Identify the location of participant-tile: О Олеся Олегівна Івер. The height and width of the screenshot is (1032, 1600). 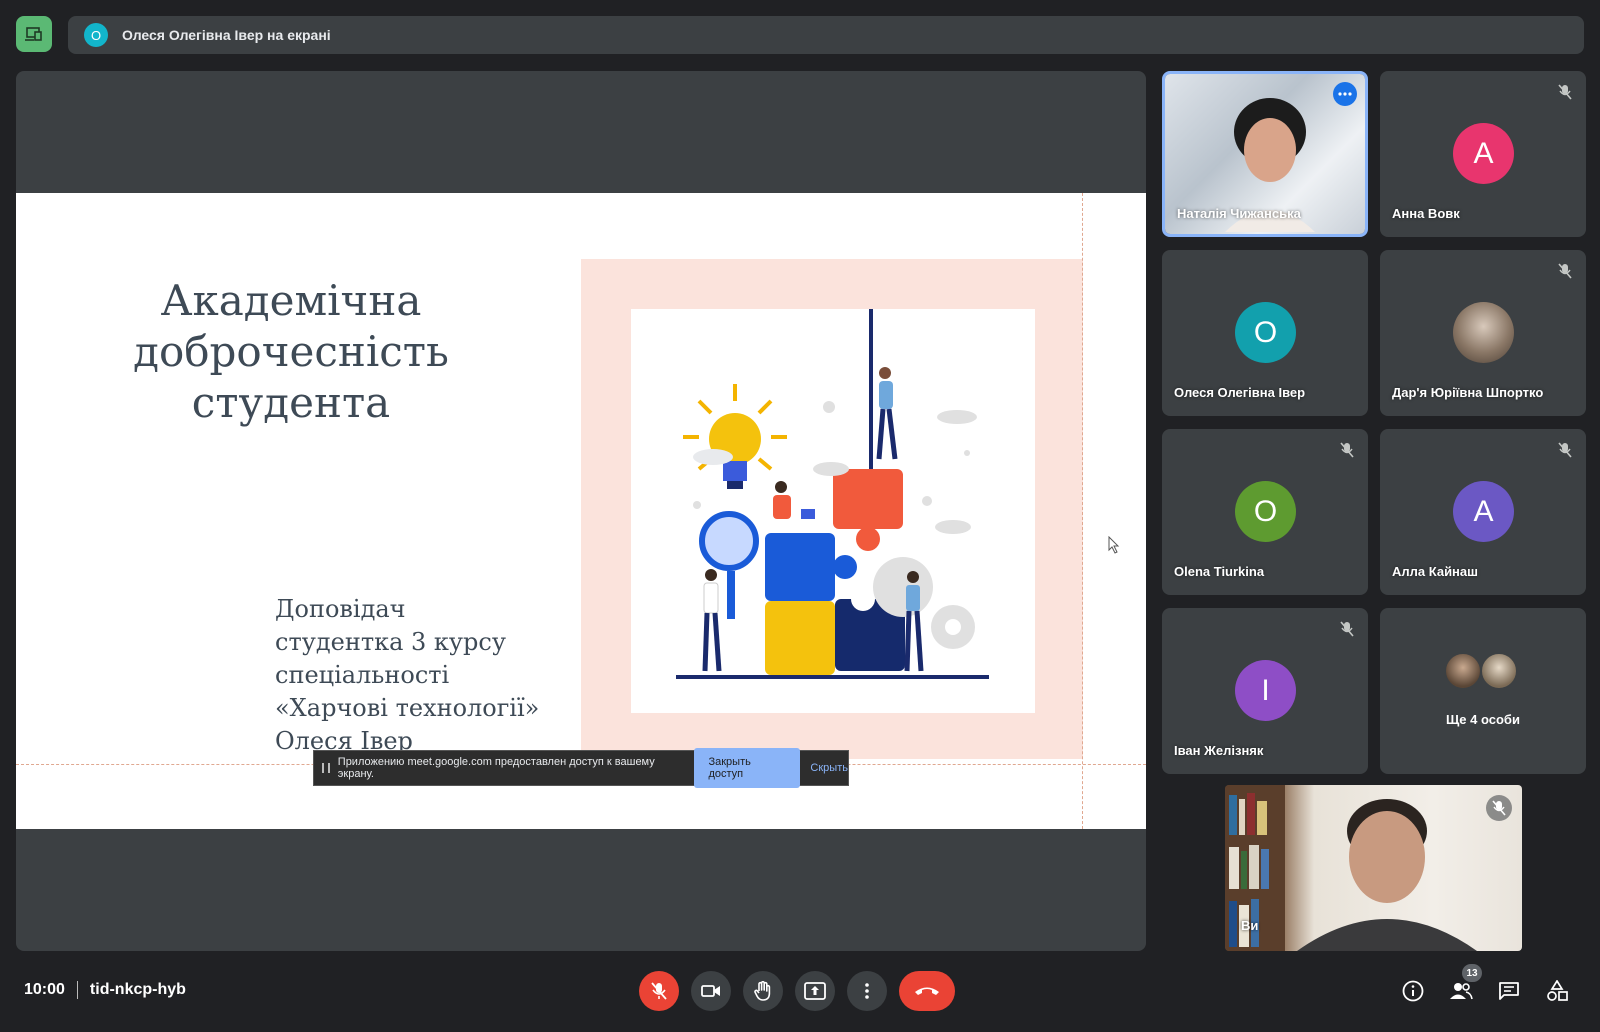
(1265, 333).